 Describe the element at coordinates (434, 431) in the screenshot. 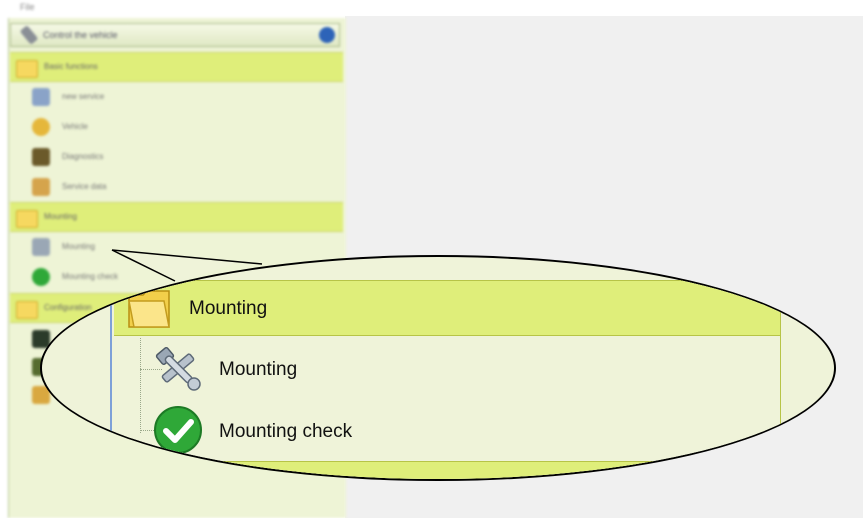

I see `magnified-item-mounting-check: Mounting check` at that location.